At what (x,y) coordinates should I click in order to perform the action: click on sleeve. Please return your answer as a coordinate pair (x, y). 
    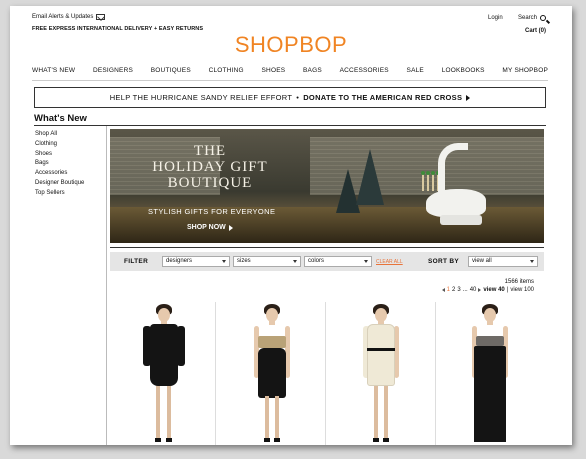
    Looking at the image, I should click on (181, 346).